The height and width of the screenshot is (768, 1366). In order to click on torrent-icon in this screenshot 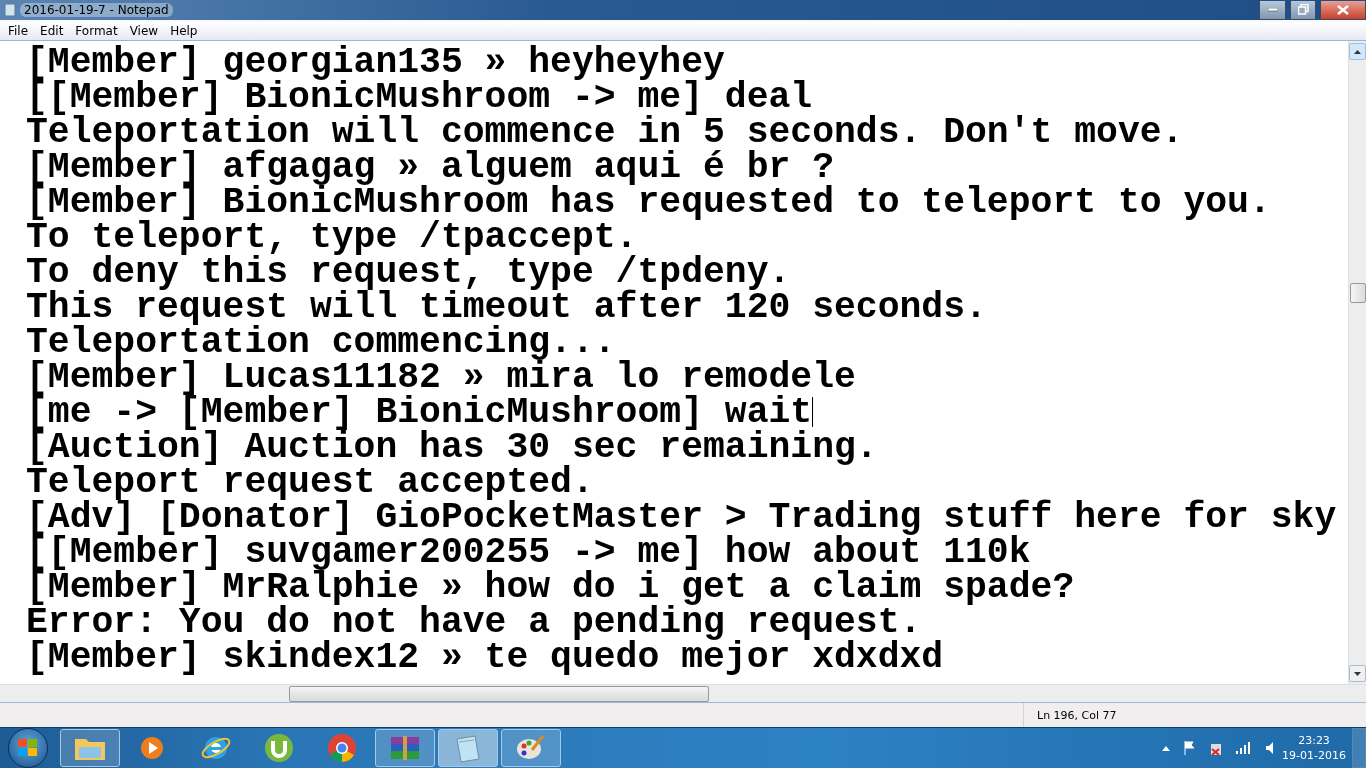, I will do `click(279, 748)`.